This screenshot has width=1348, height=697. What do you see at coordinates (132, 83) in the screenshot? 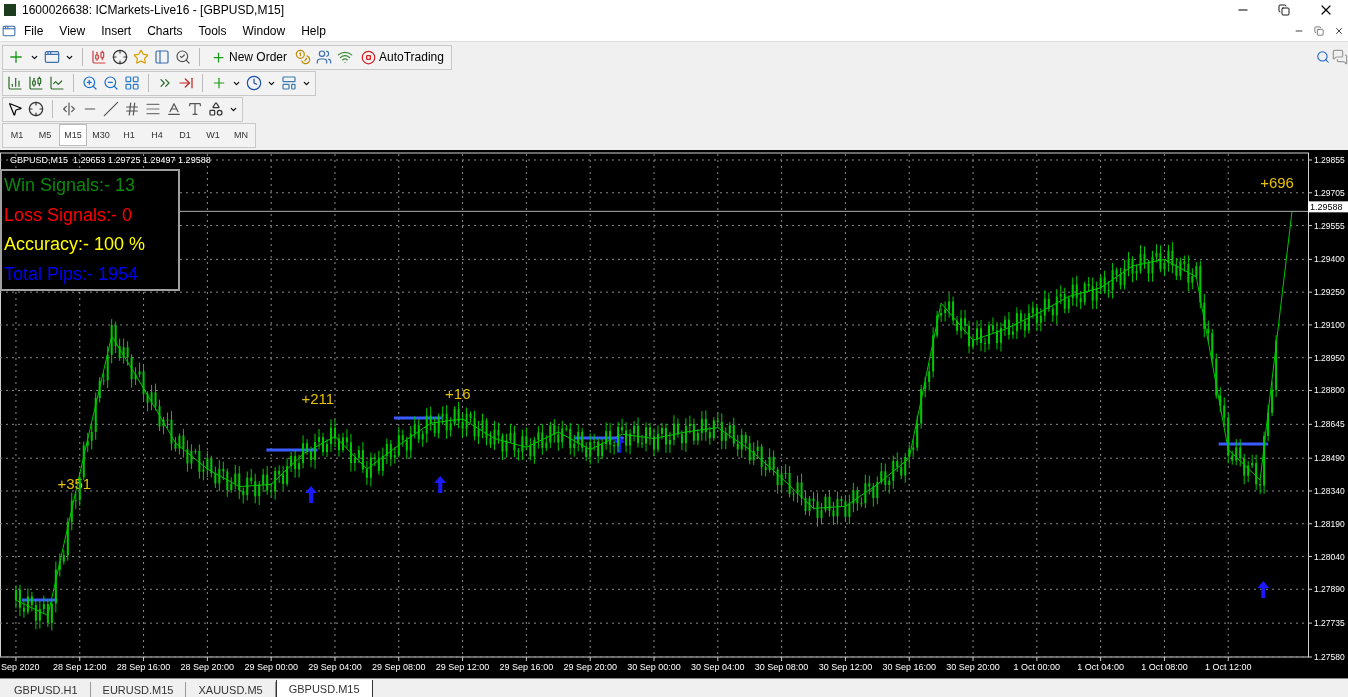
I see `tile-windows-icon` at bounding box center [132, 83].